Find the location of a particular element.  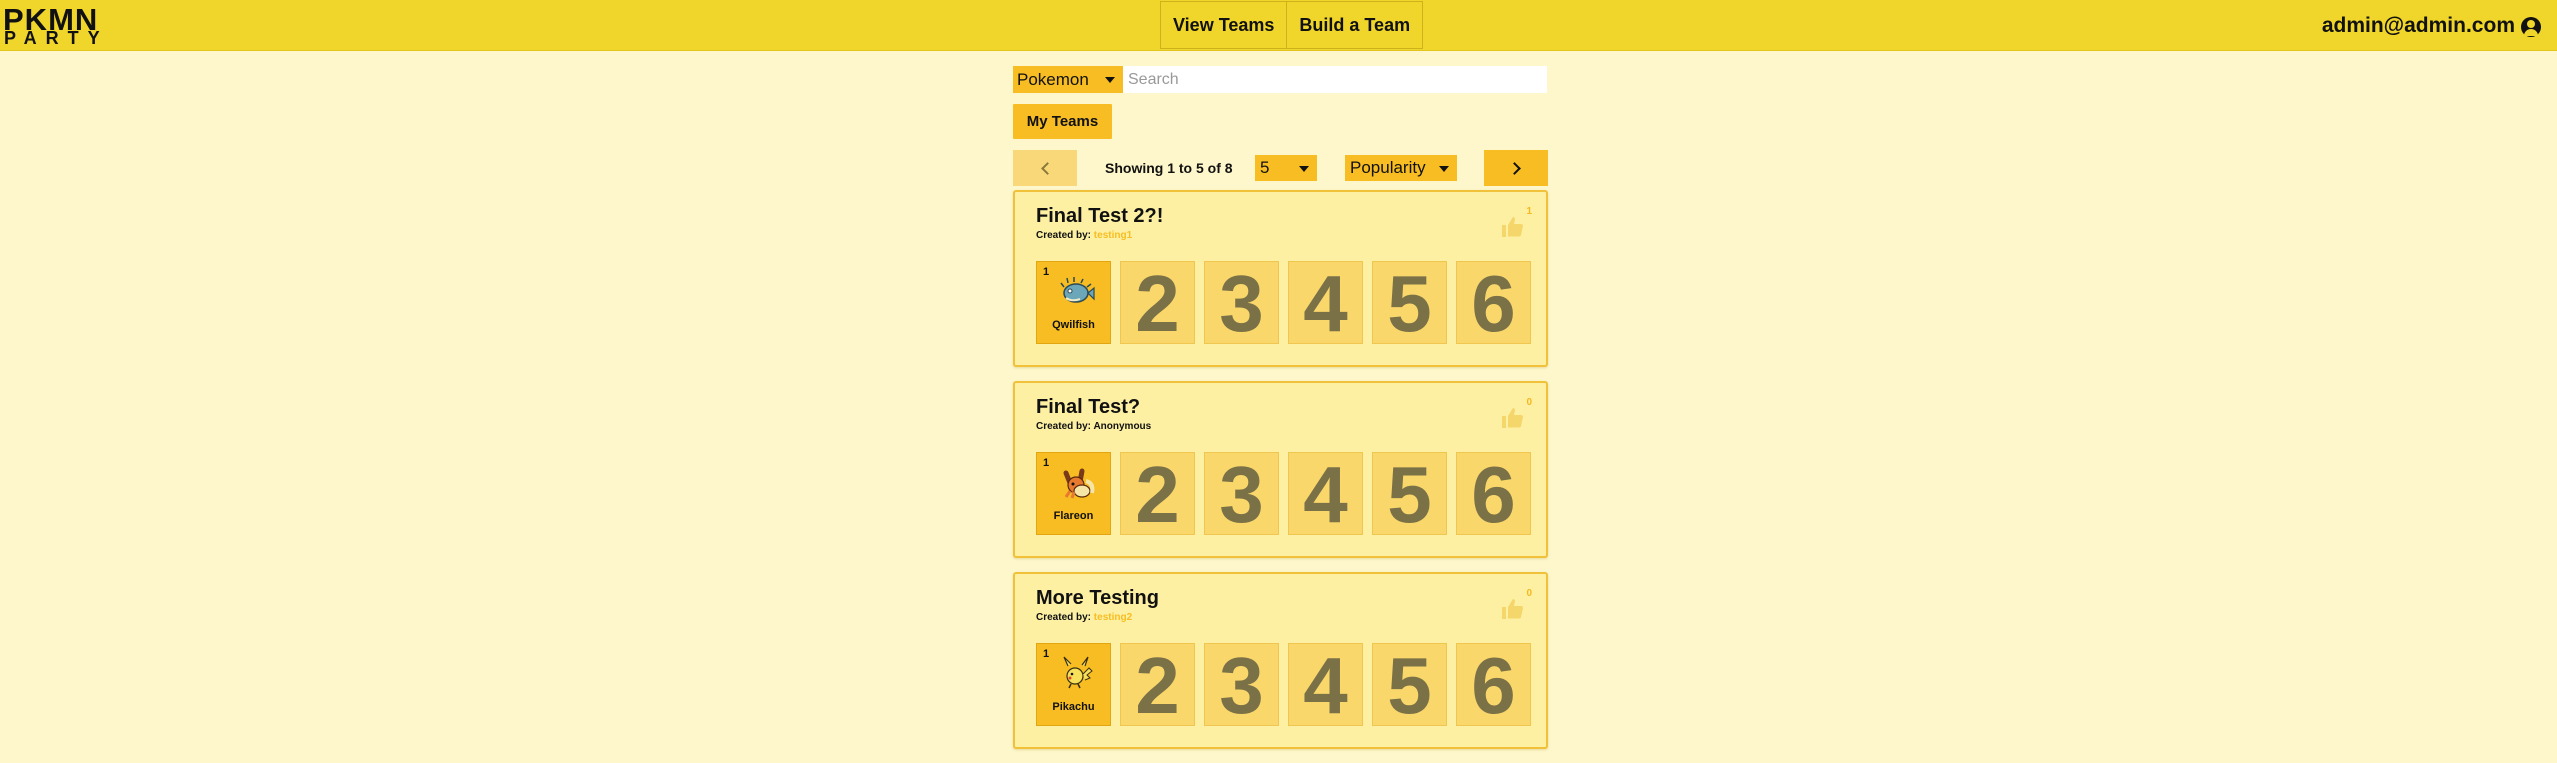

pokemon-slot: 1 Pikachu is located at coordinates (1073, 684).